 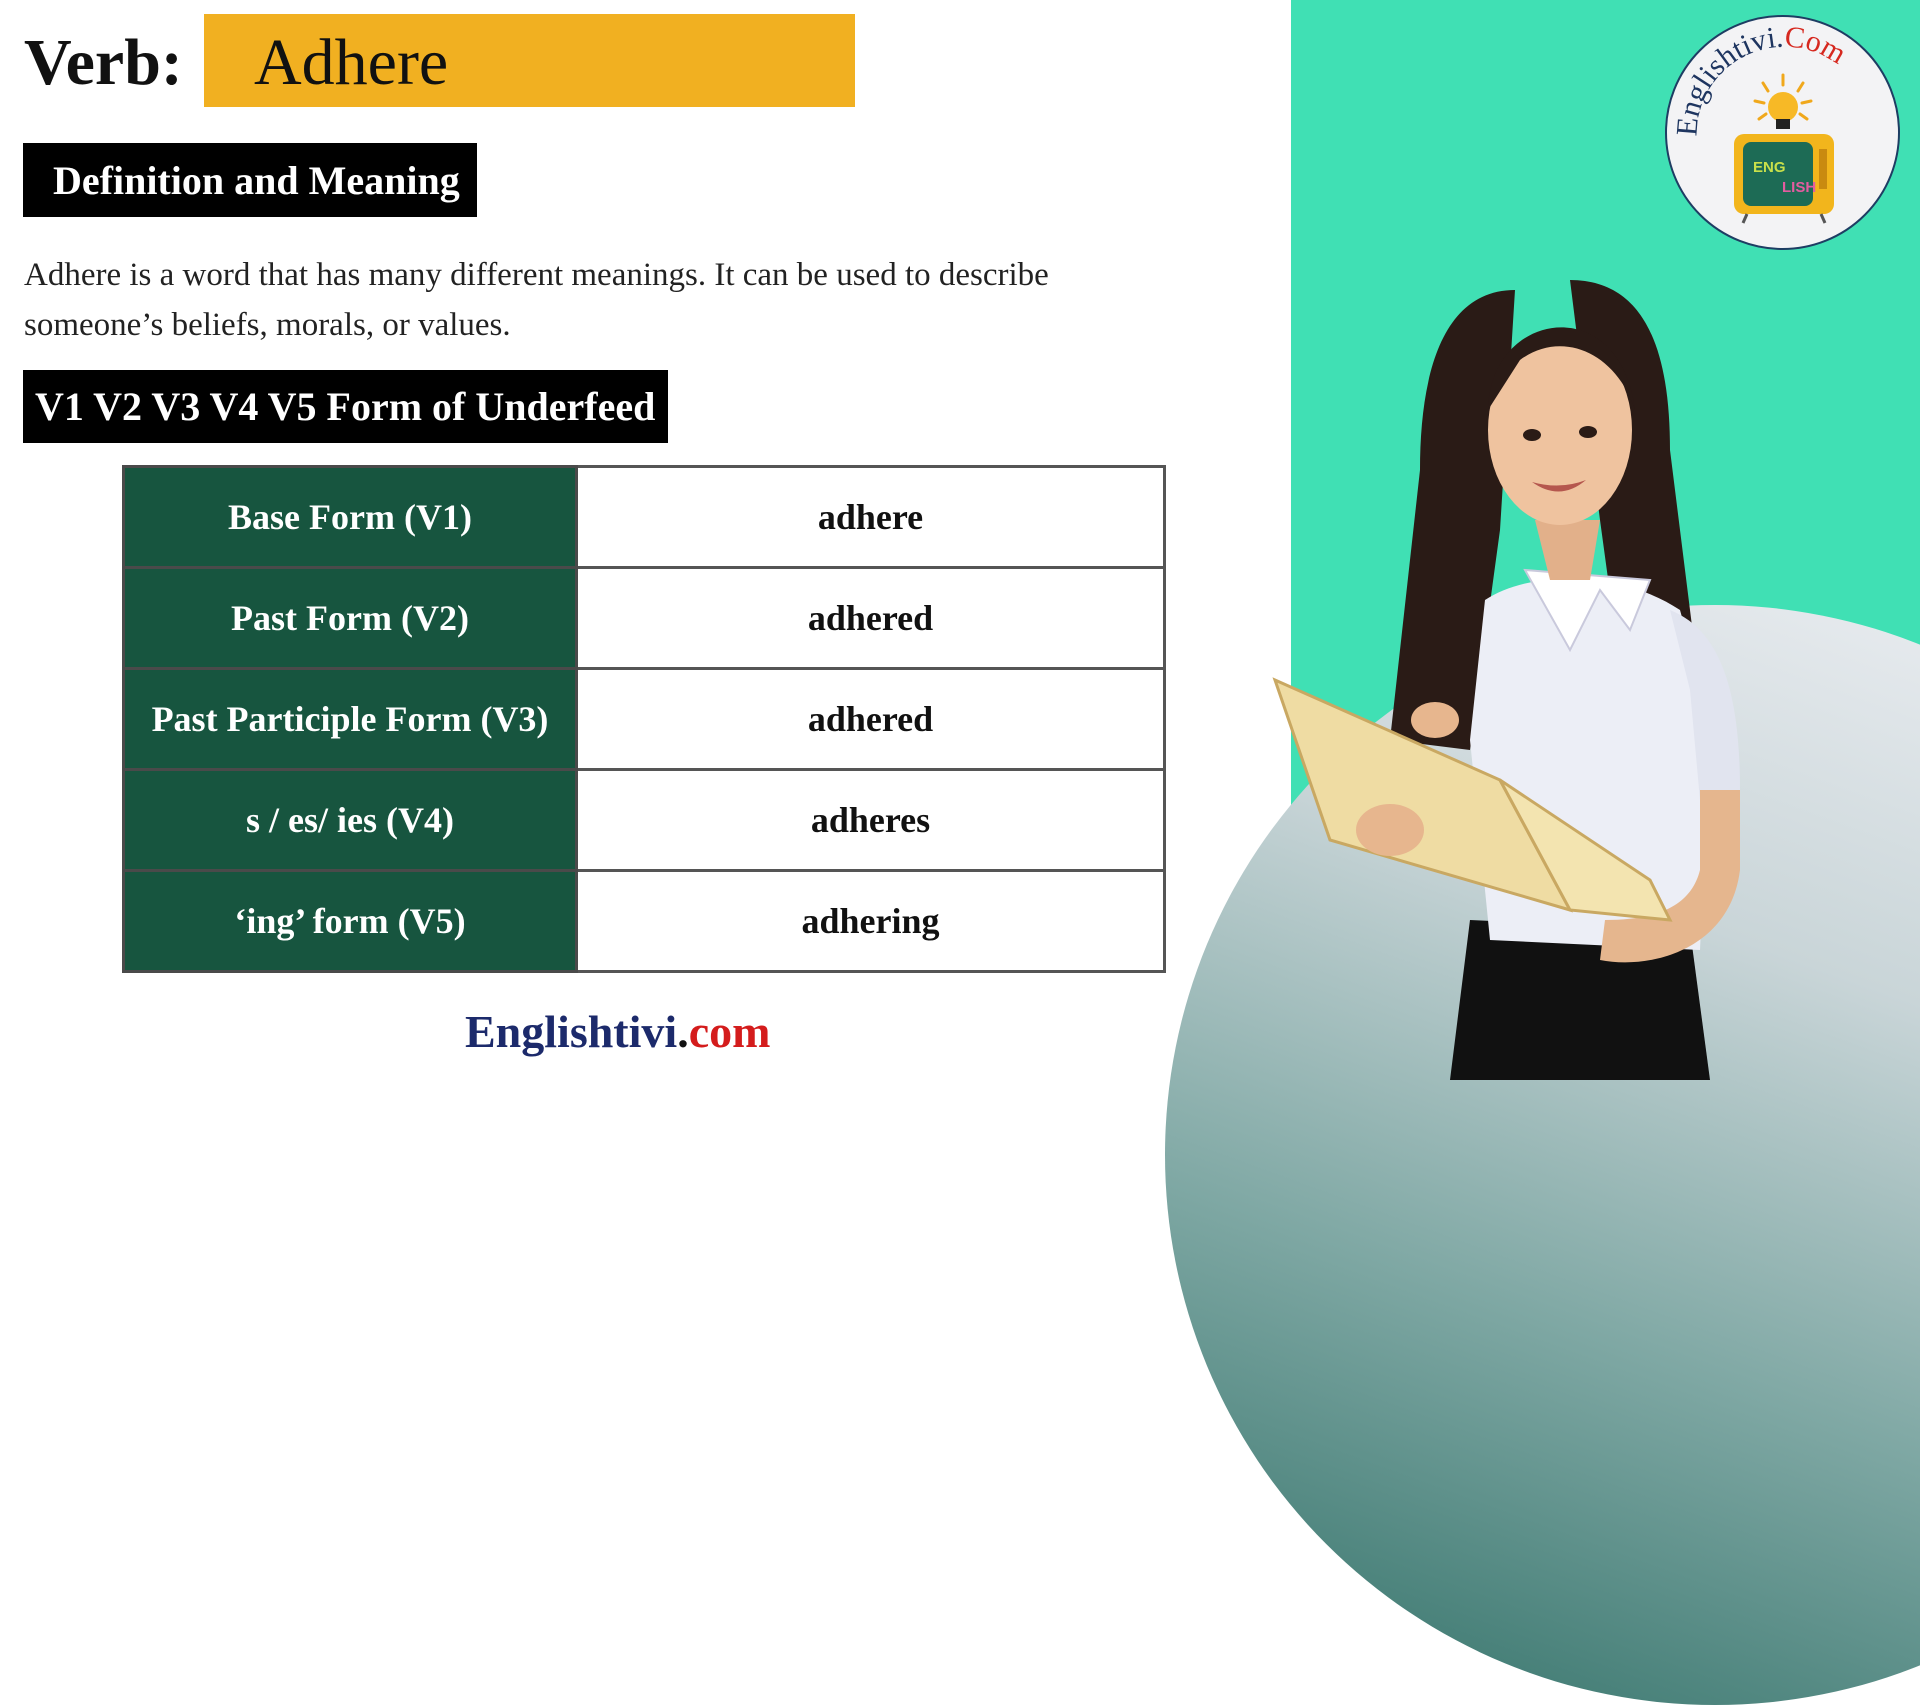 I want to click on definition-heading: Definition and Meaning, so click(x=250, y=180).